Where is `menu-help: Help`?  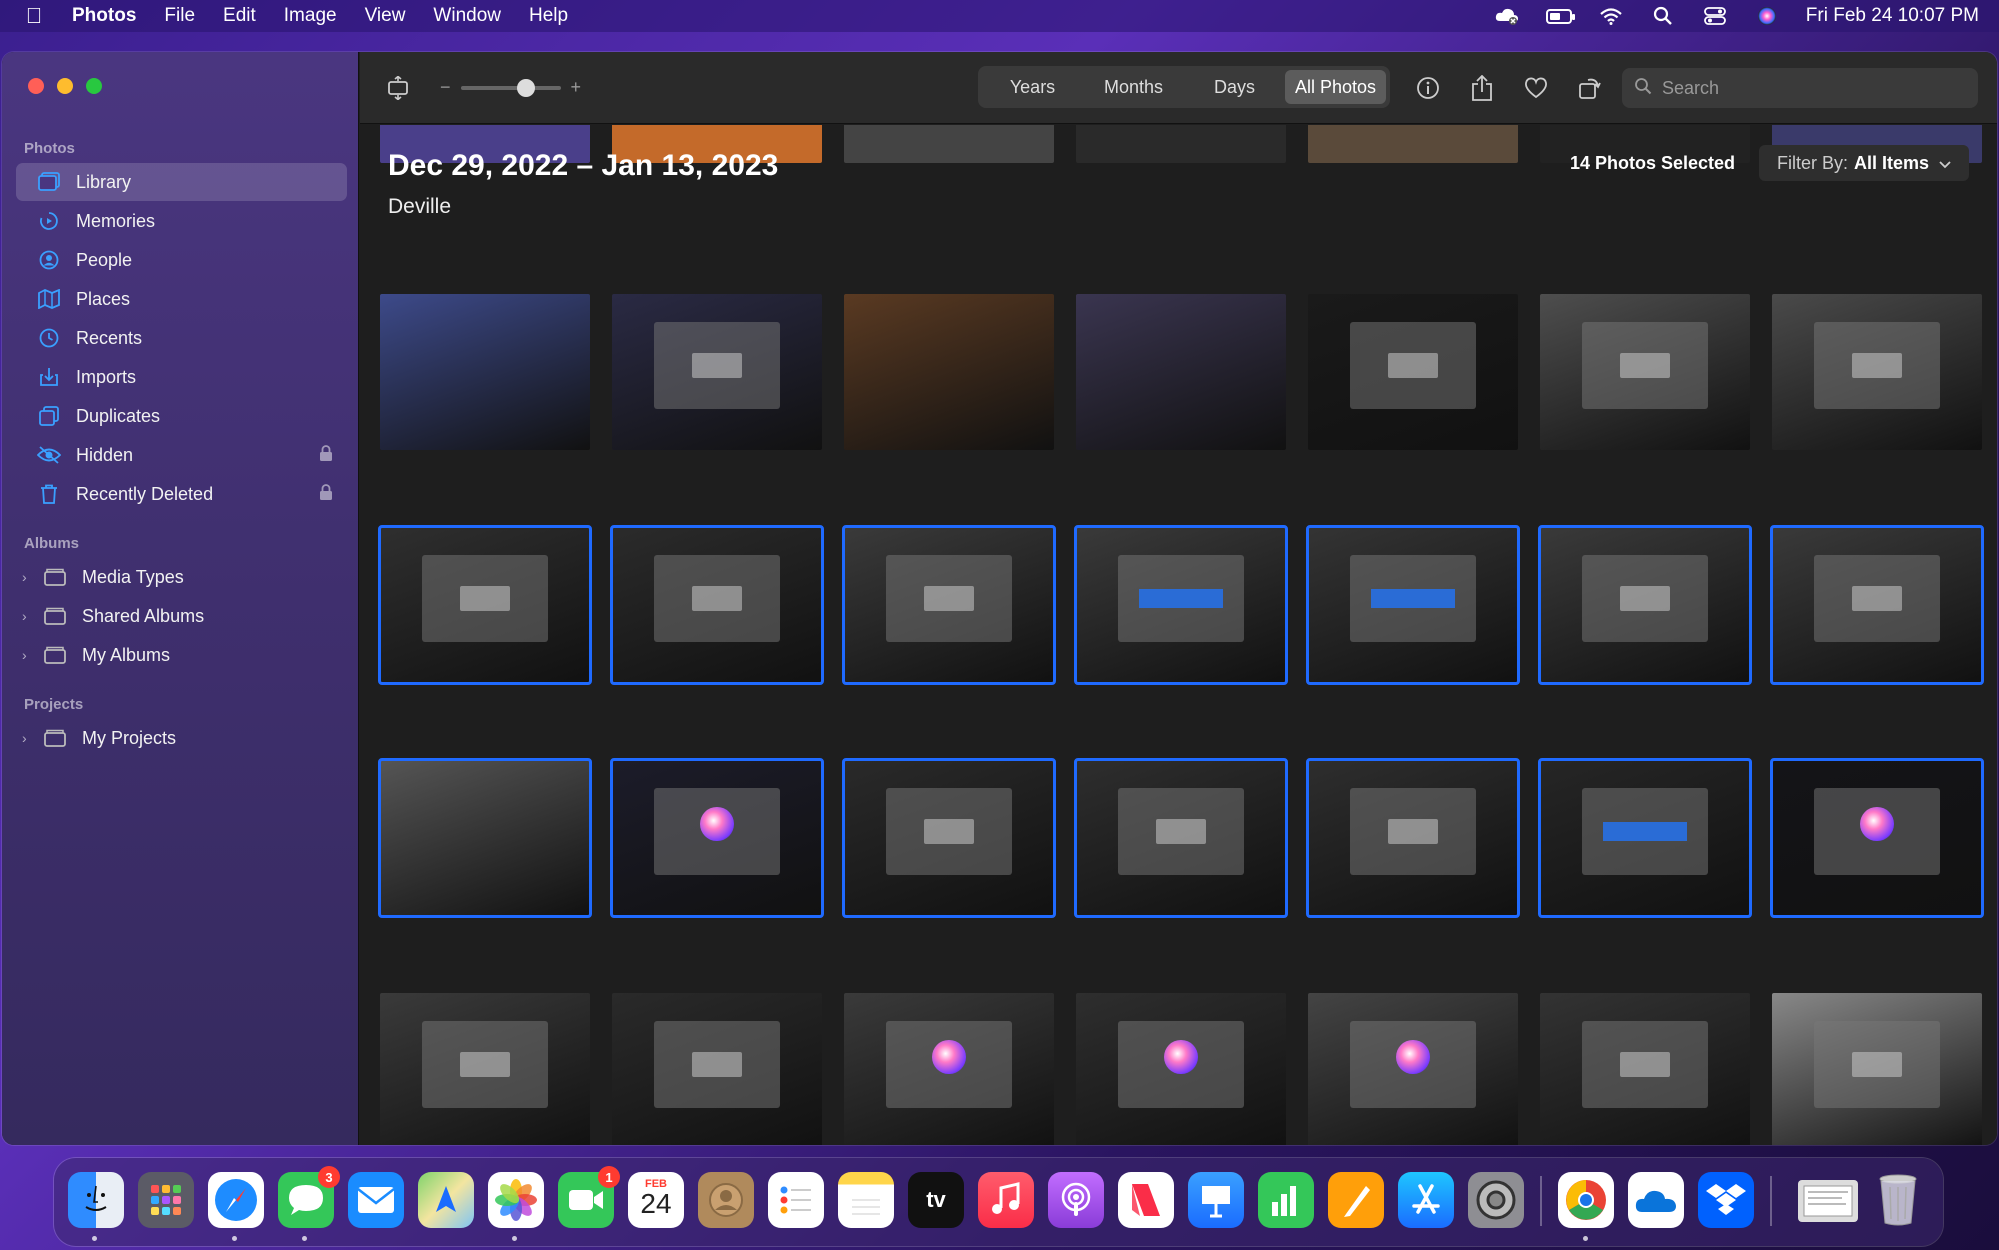 menu-help: Help is located at coordinates (548, 16).